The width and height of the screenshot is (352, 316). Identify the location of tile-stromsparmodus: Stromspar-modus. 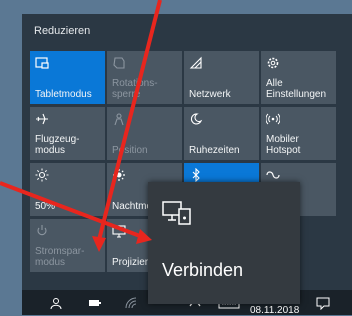
(67, 245).